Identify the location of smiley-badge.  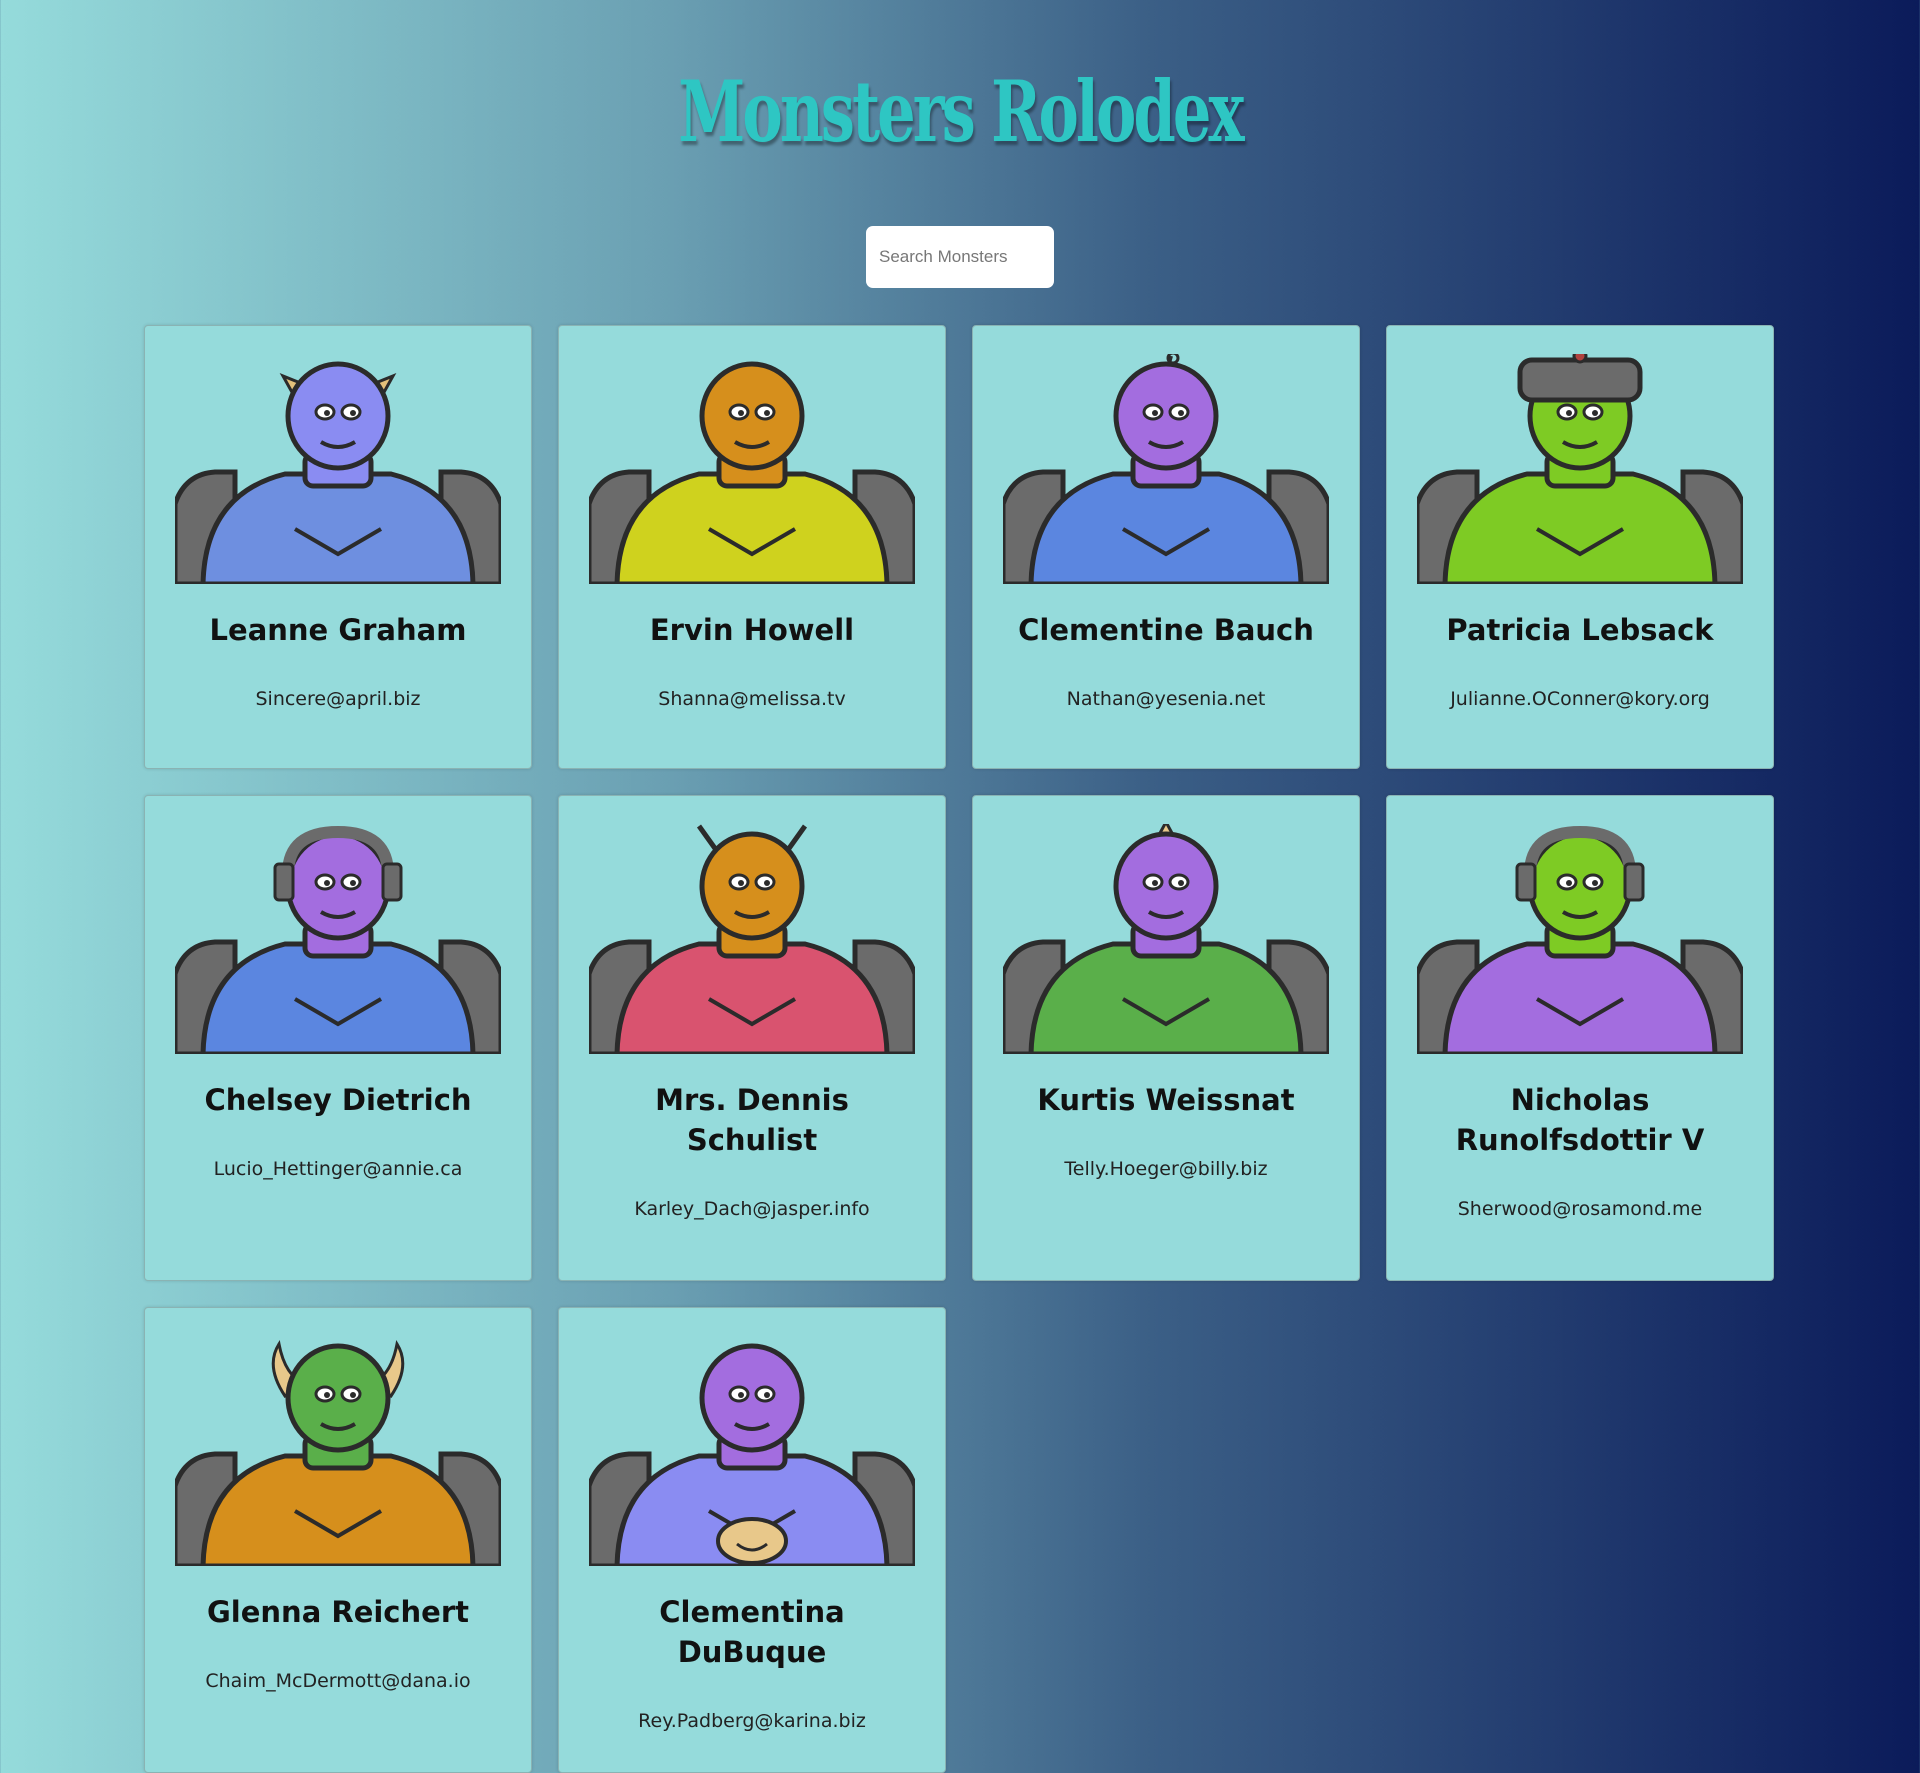
(752, 1541).